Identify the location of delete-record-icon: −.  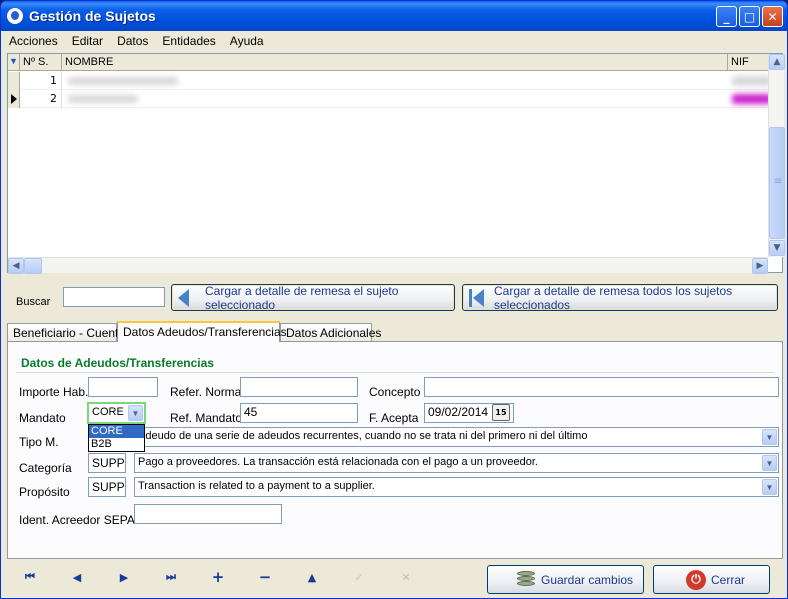
(265, 577).